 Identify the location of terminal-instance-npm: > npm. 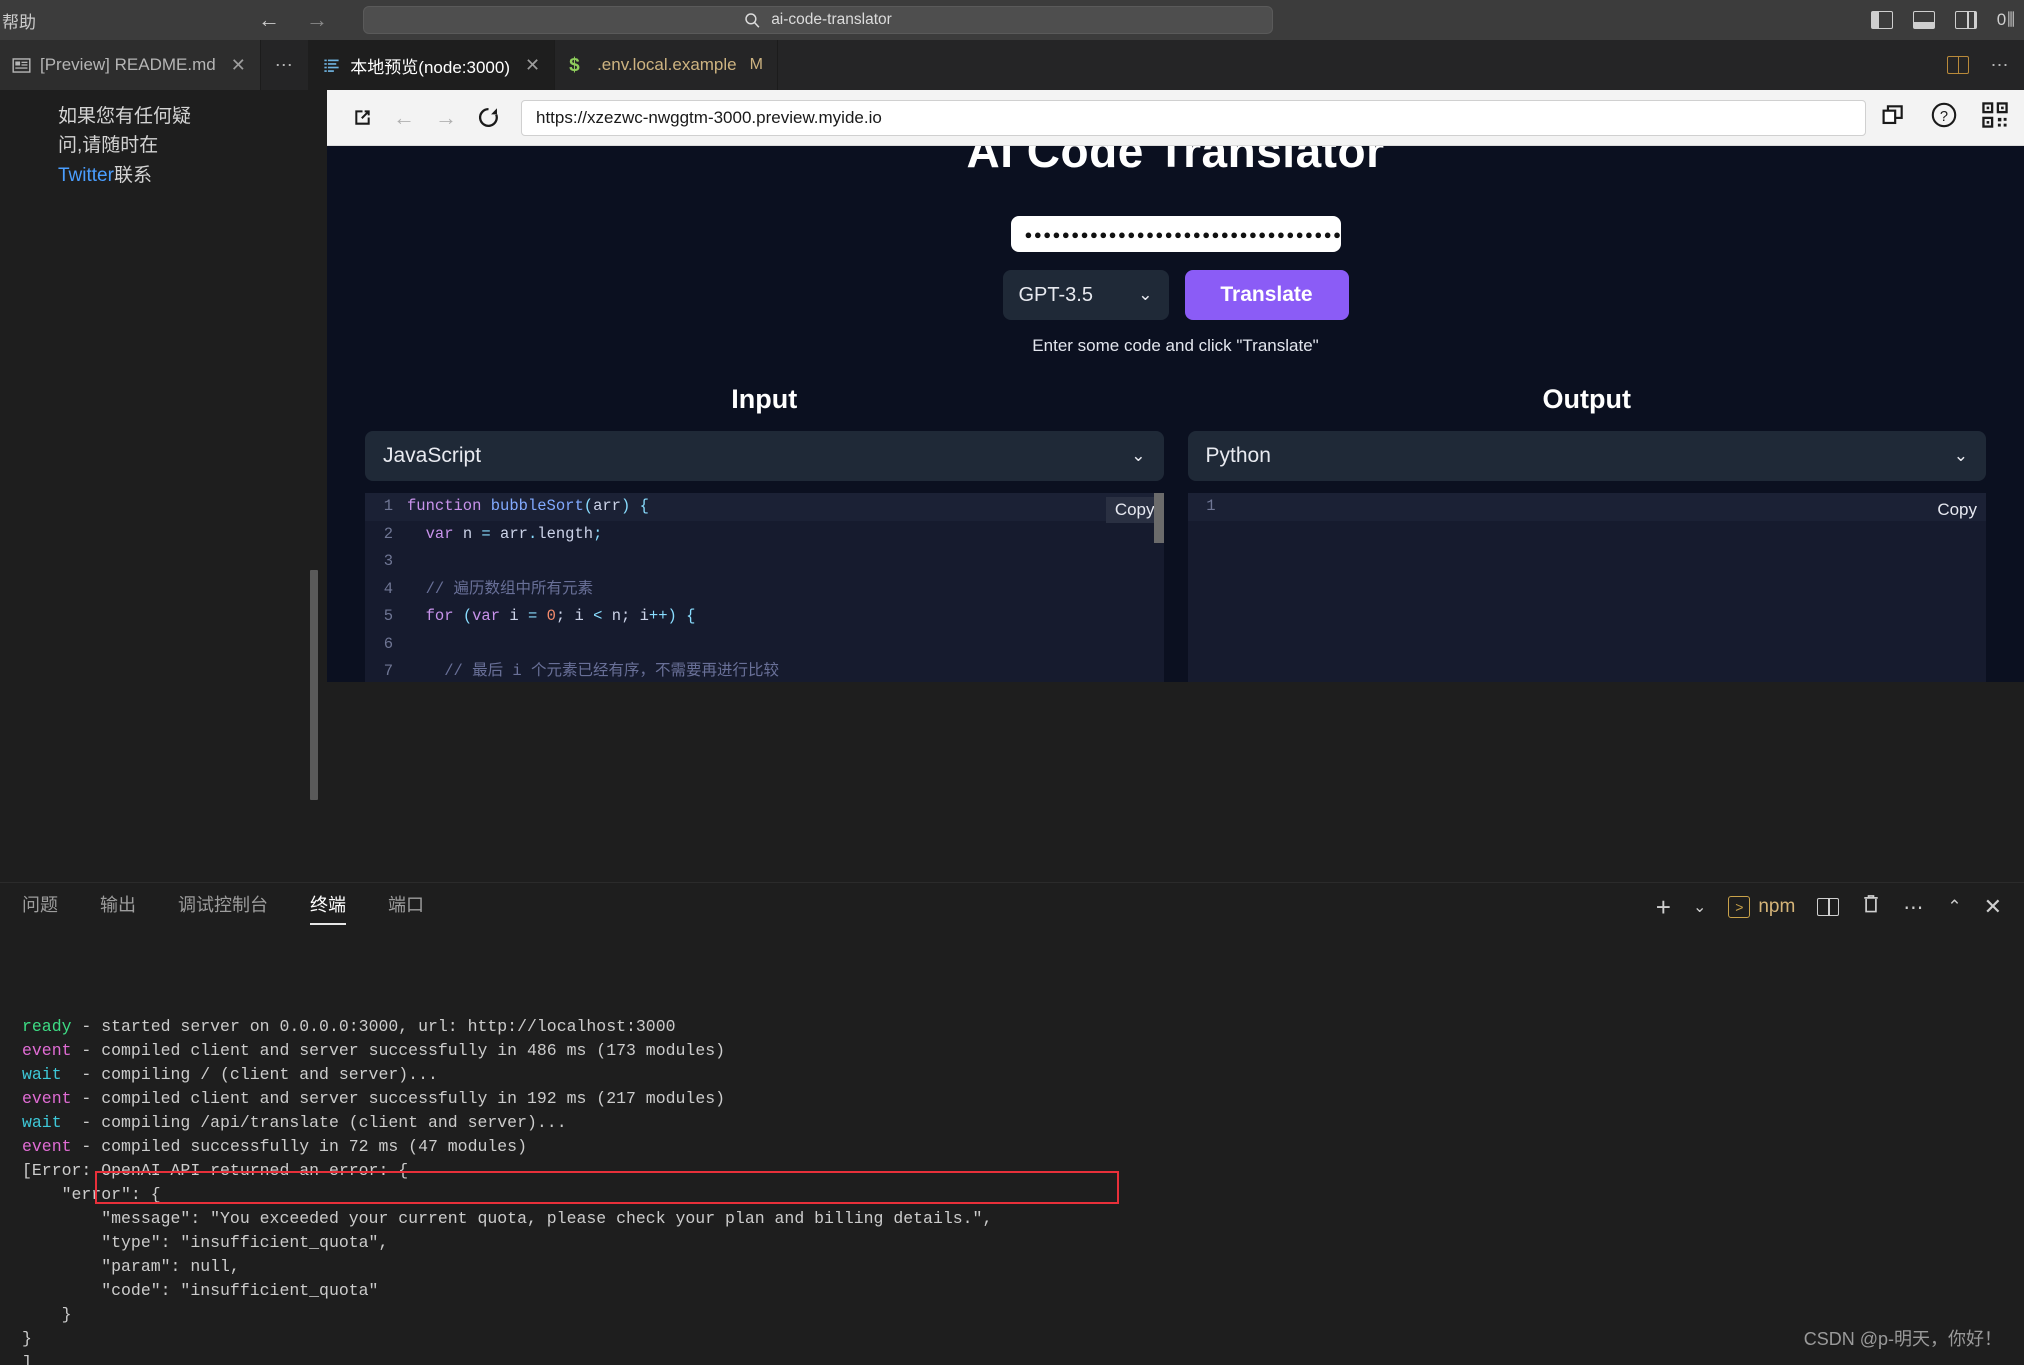
(1761, 907).